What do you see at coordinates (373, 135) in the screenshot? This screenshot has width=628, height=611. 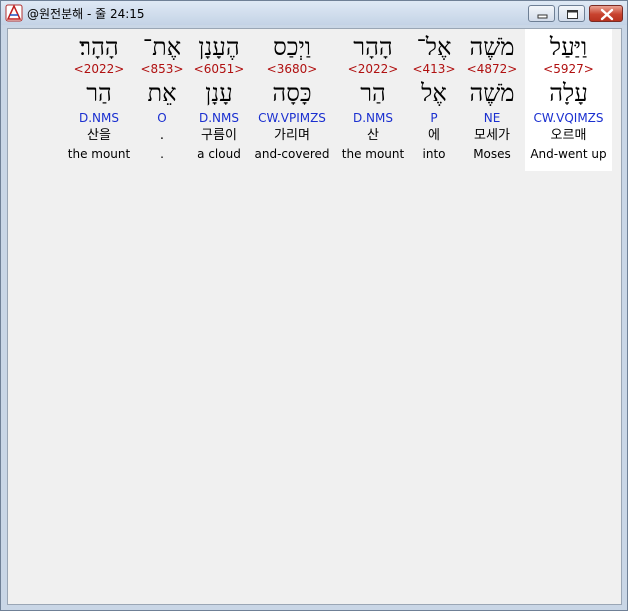 I see `korean-gloss: 산` at bounding box center [373, 135].